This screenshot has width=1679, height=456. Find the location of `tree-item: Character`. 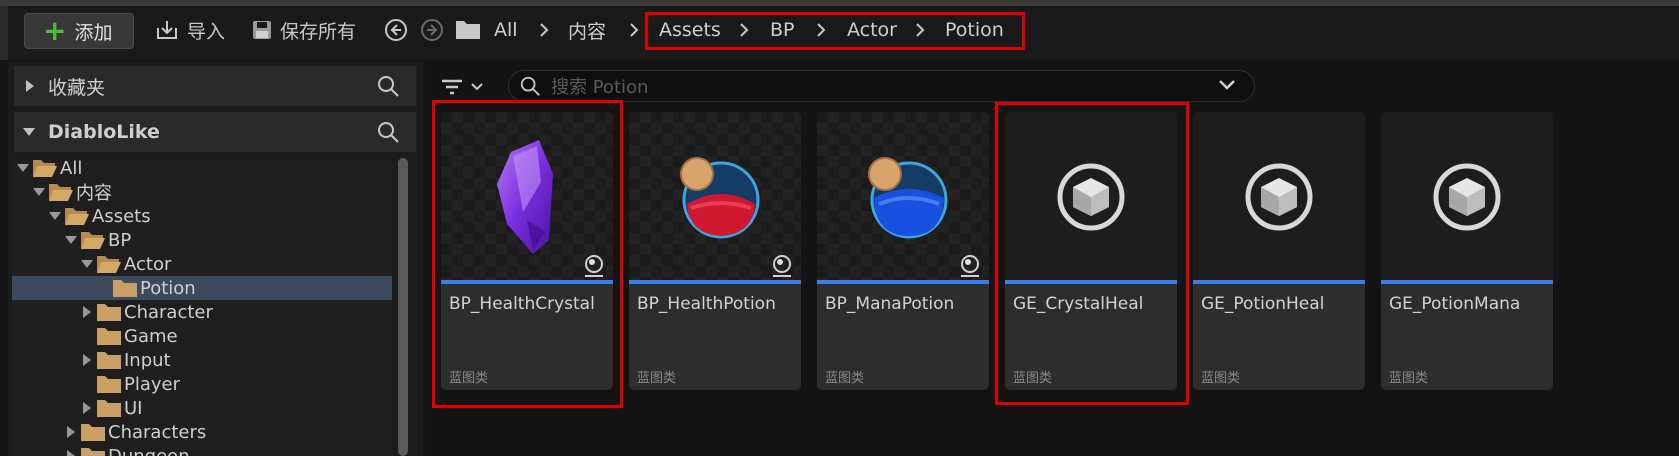

tree-item: Character is located at coordinates (112, 312).